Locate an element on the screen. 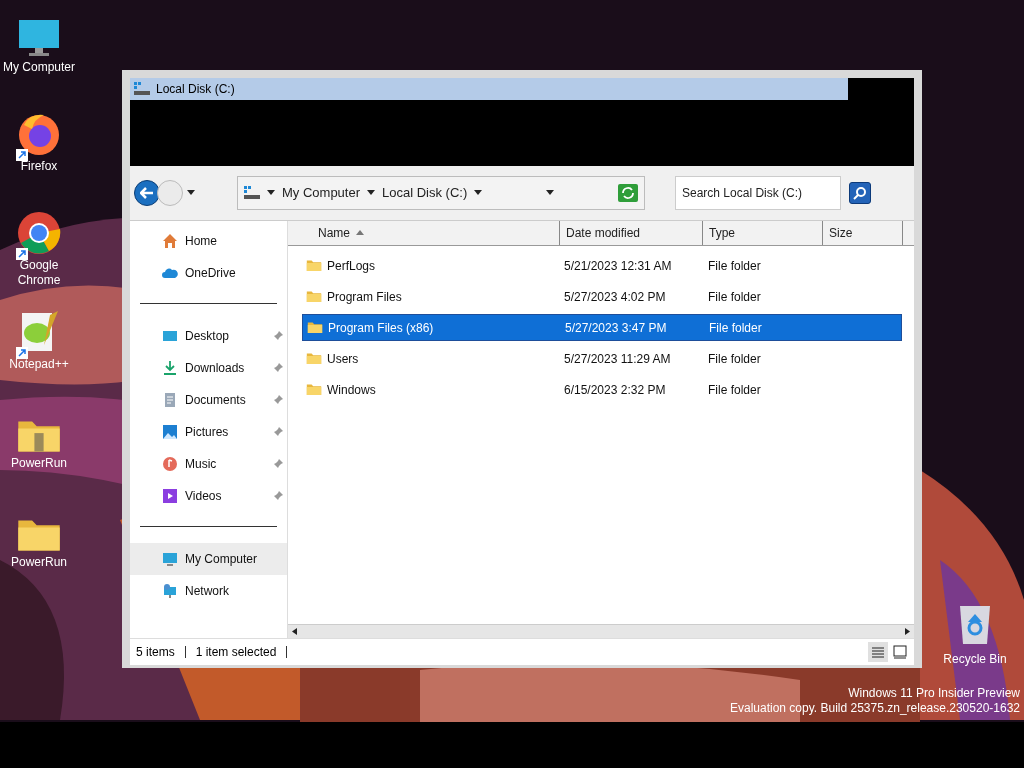 The height and width of the screenshot is (768, 1024). sidebar-item: OneDrive is located at coordinates (208, 273).